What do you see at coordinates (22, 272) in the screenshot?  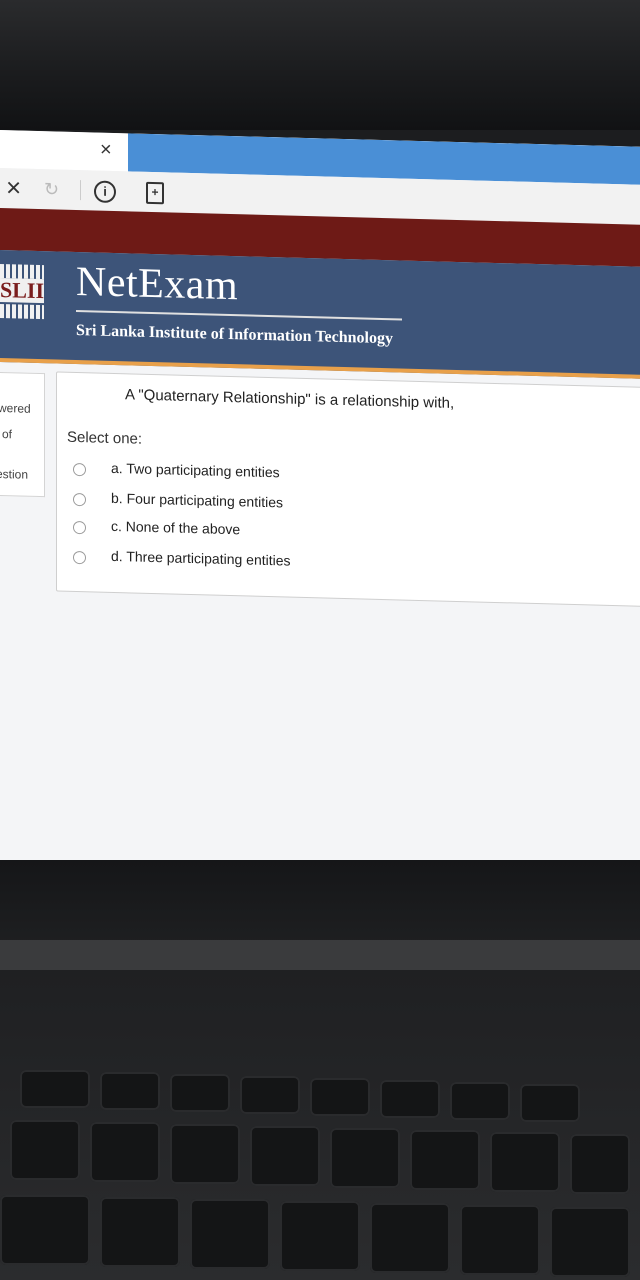 I see `logo-grid-top` at bounding box center [22, 272].